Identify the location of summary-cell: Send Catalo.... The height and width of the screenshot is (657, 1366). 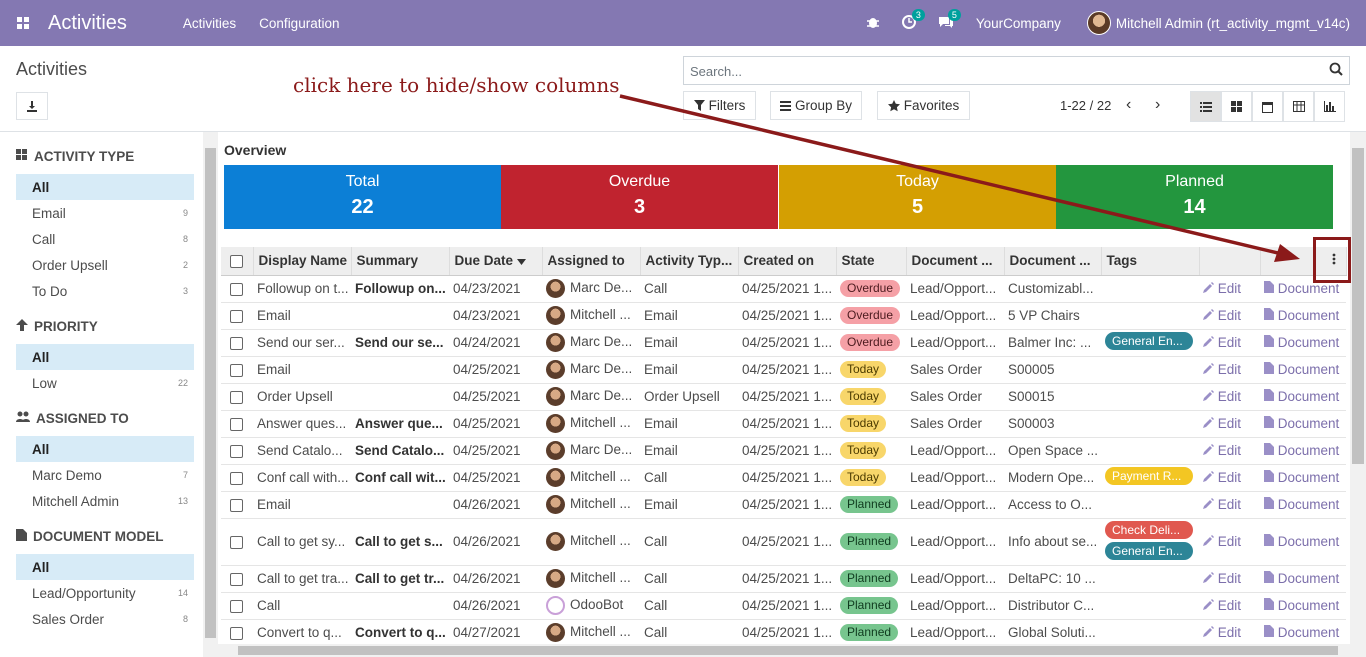
(400, 451).